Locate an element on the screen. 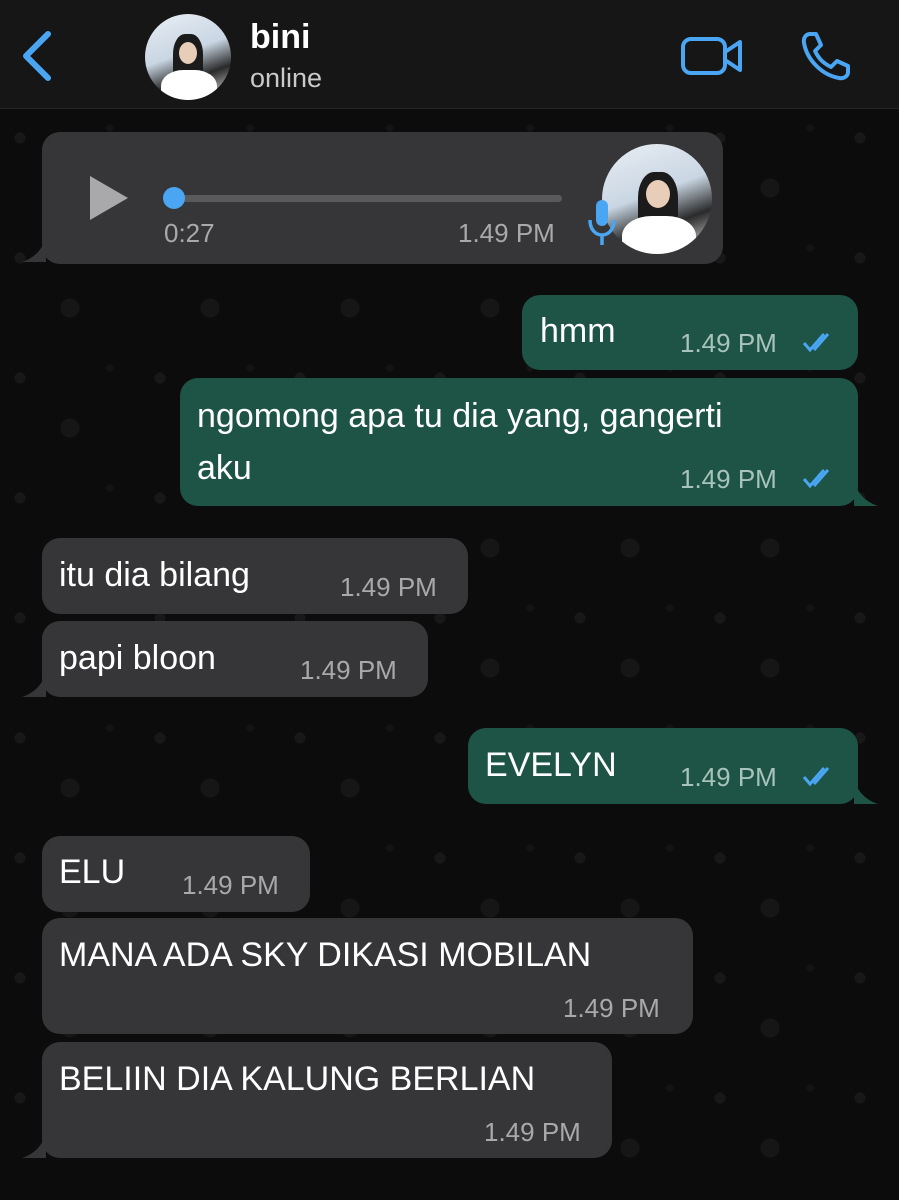  video-call-button is located at coordinates (712, 56).